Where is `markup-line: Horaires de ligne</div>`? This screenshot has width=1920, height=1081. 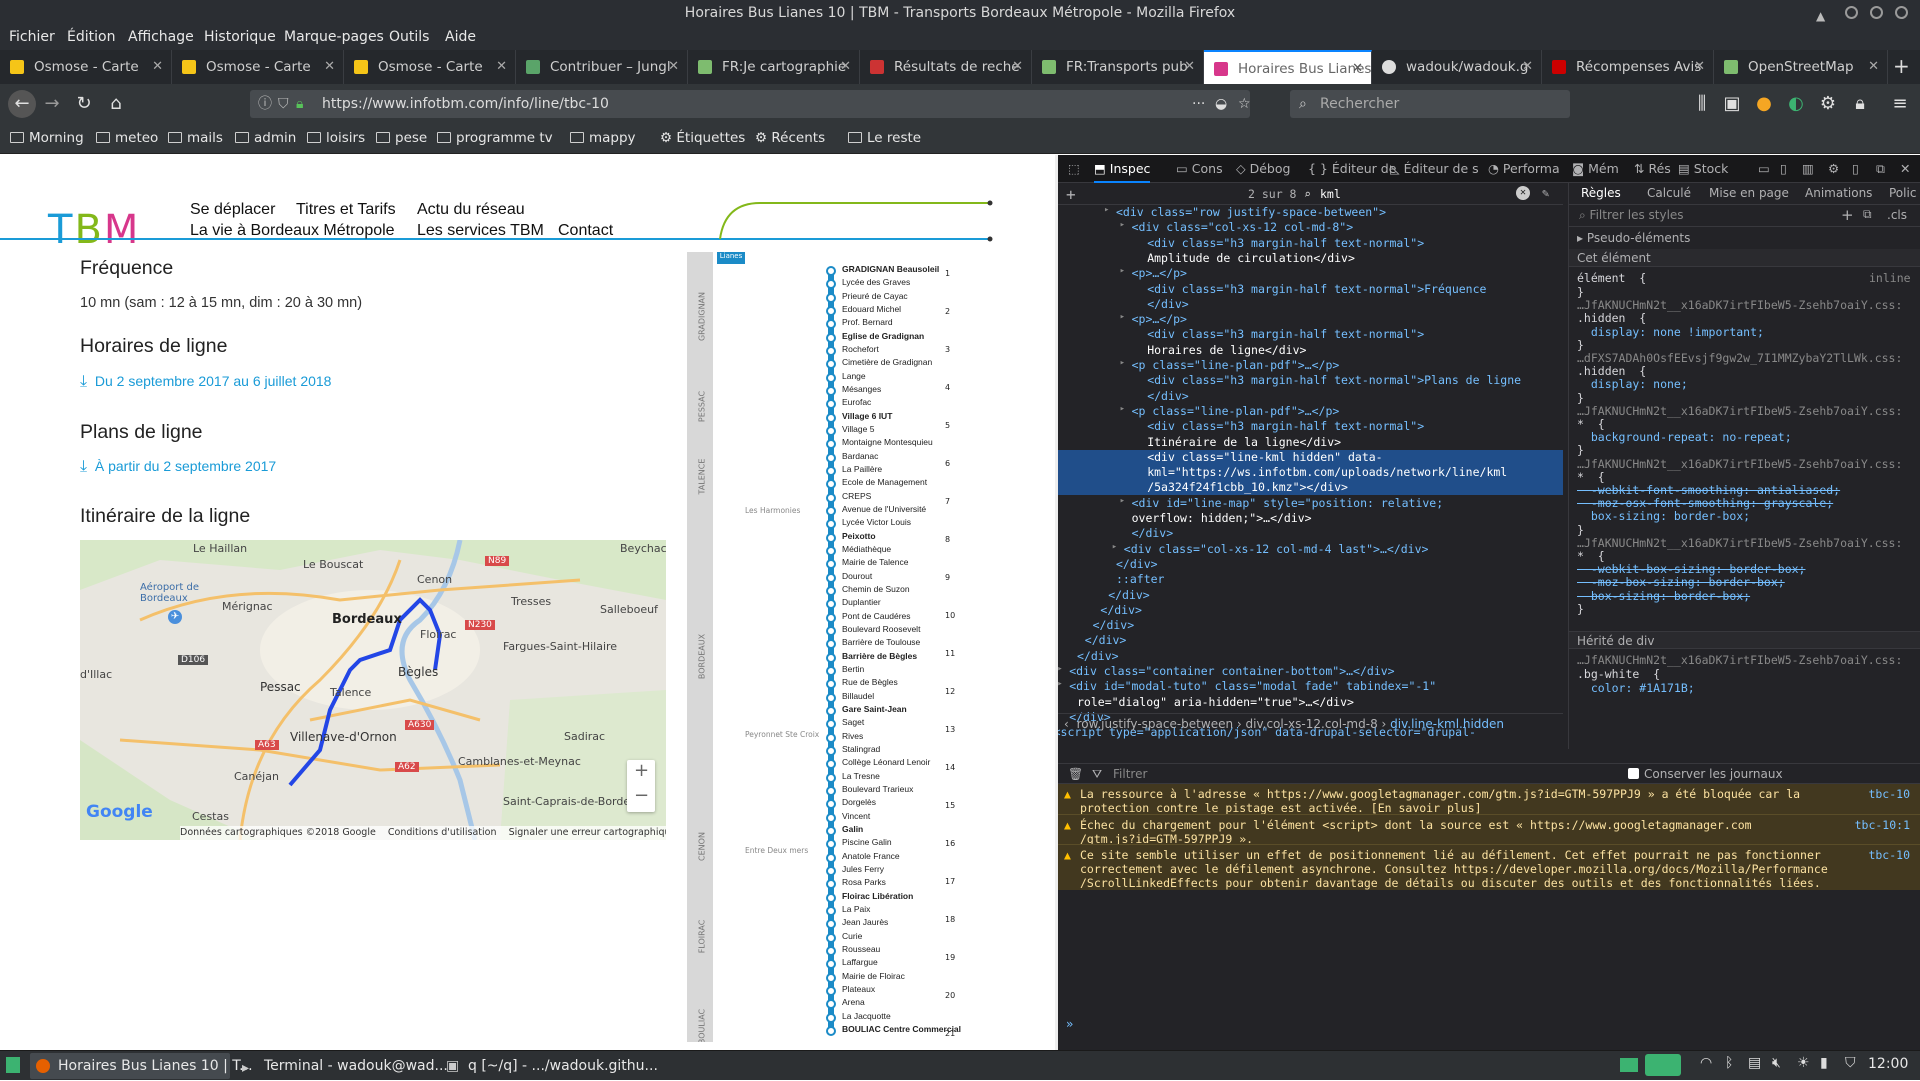 markup-line: Horaires de ligne</div> is located at coordinates (1226, 350).